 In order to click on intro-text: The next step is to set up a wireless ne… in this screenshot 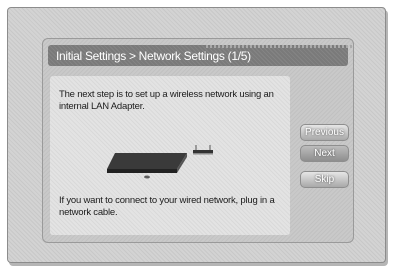, I will do `click(177, 101)`.